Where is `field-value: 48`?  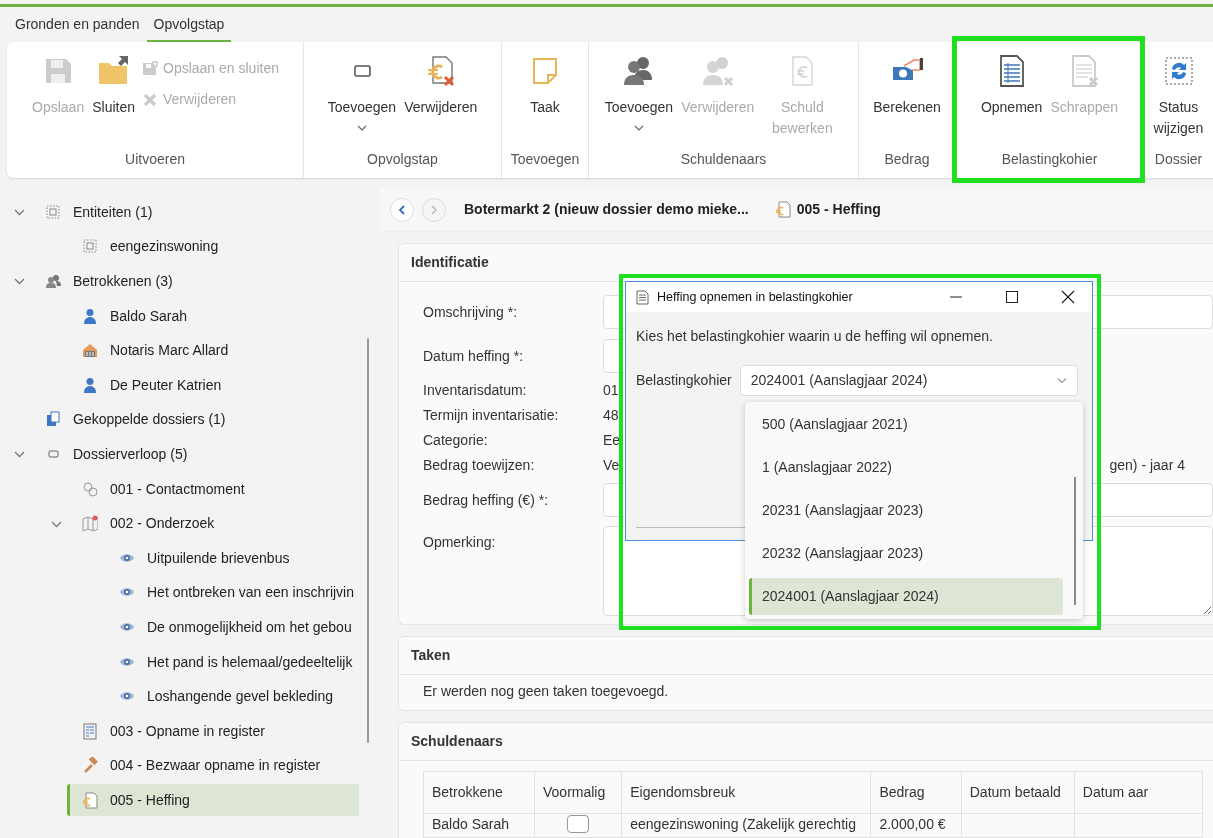 field-value: 48 is located at coordinates (611, 415).